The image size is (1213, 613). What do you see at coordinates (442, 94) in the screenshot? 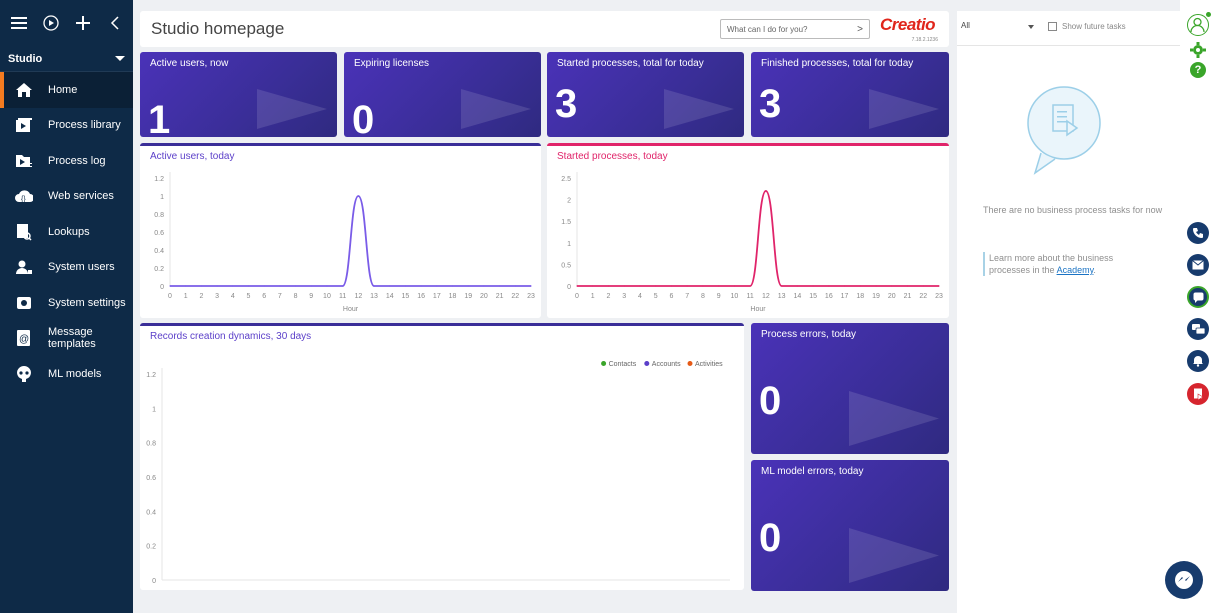
I see `tile-expiring-licenses: Expiring licenses 0` at bounding box center [442, 94].